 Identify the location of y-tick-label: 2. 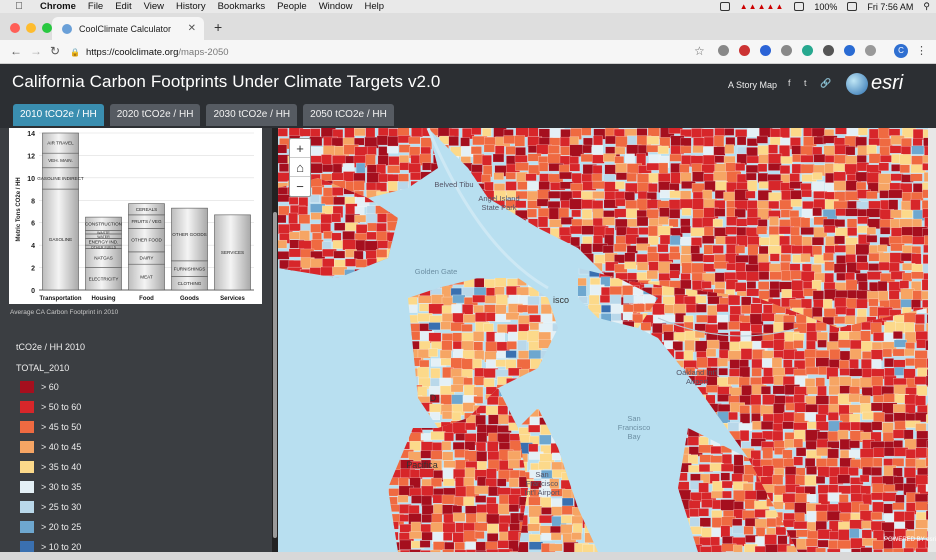
(33, 269).